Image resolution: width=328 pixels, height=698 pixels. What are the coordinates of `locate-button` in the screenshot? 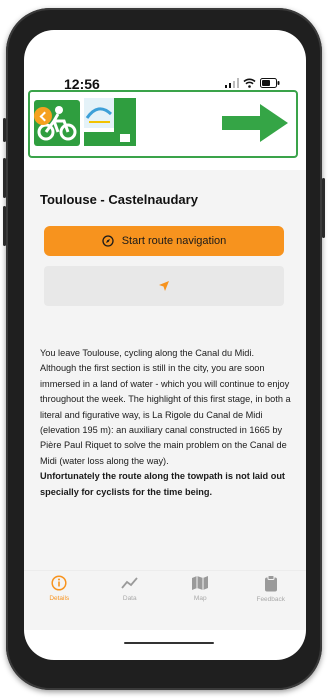 It's located at (164, 286).